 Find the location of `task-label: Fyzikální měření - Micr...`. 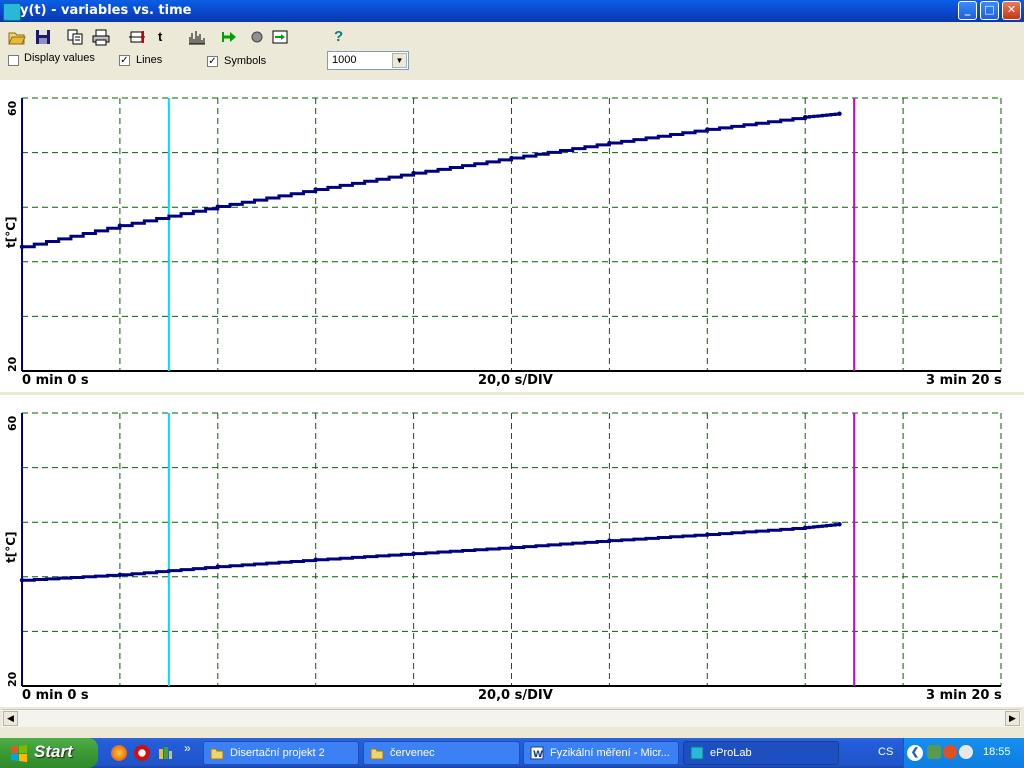

task-label: Fyzikální měření - Micr... is located at coordinates (610, 753).